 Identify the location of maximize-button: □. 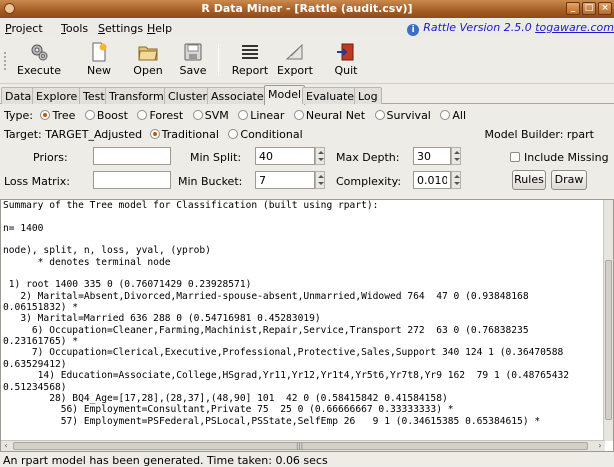
(589, 8).